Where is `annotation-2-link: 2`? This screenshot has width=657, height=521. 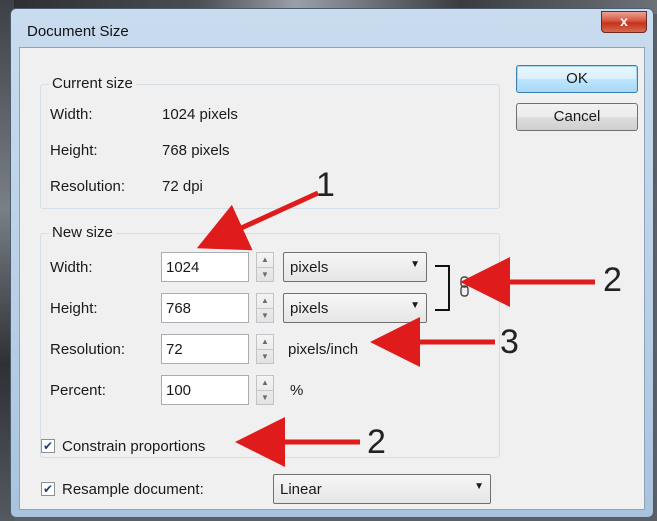 annotation-2-link: 2 is located at coordinates (612, 280).